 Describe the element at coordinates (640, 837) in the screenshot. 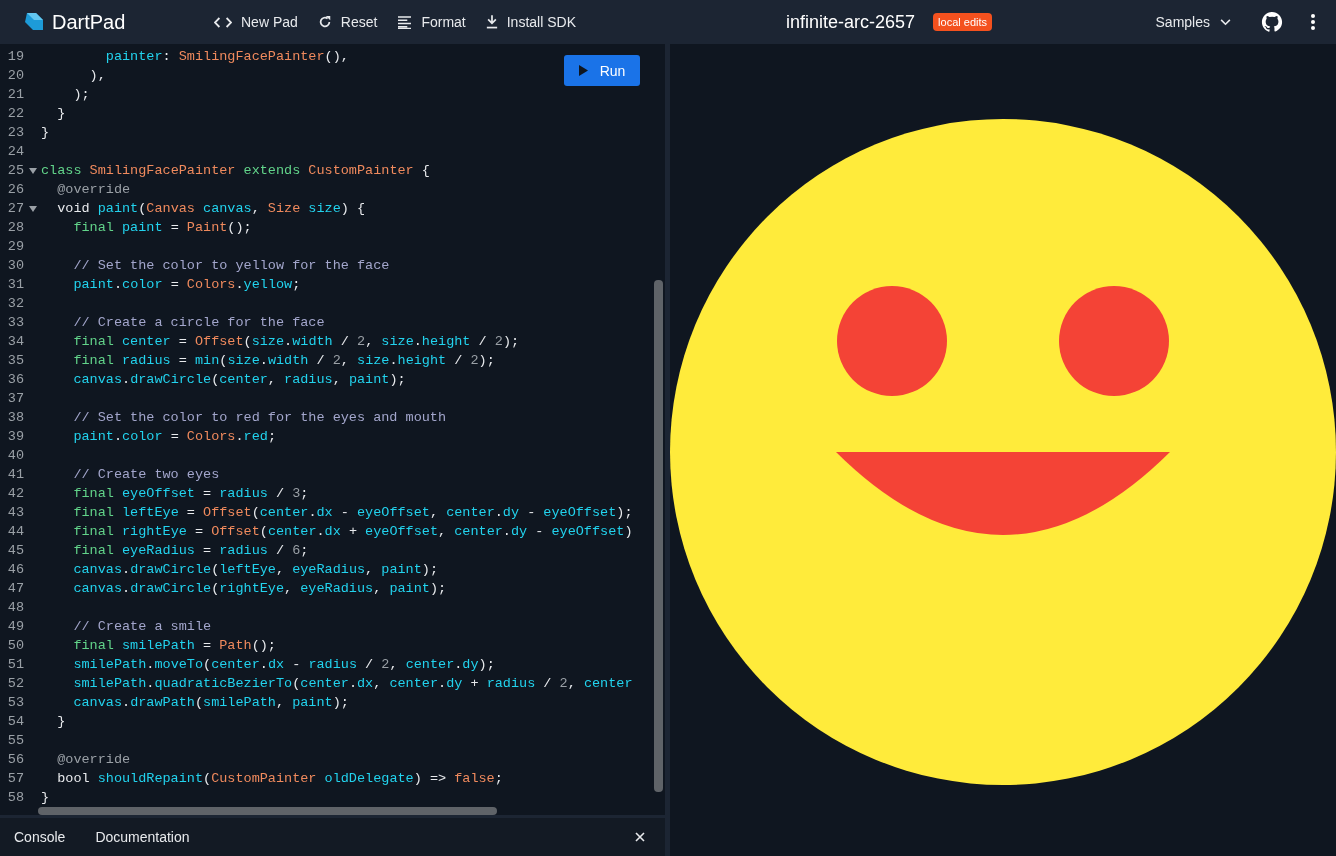

I see `close-icon` at that location.